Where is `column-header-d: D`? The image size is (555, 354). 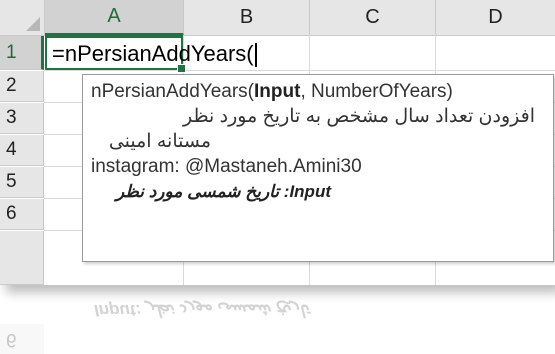
column-header-d: D is located at coordinates (495, 18).